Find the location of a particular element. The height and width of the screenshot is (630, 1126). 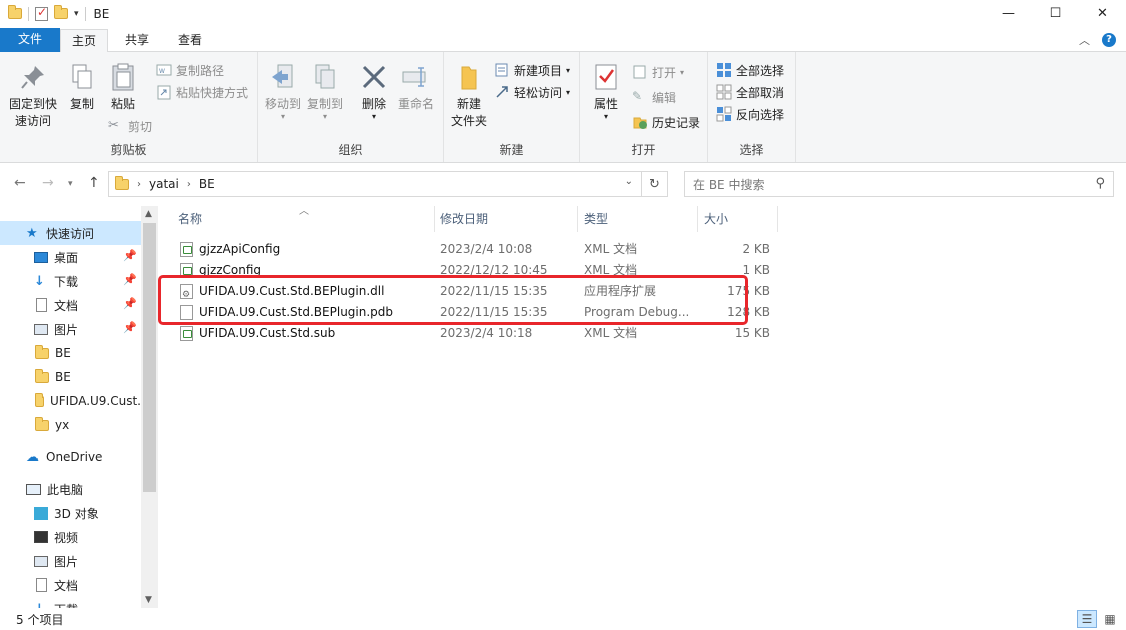

open-button: 打开 ▾ is located at coordinates (658, 72).